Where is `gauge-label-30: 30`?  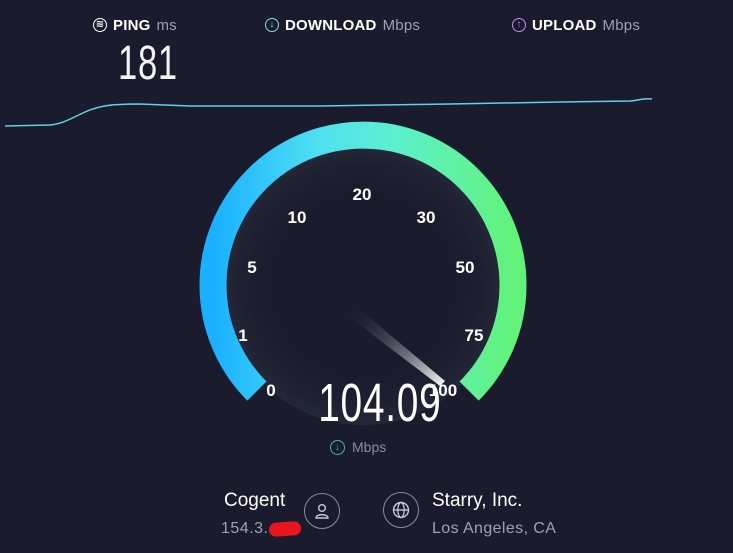
gauge-label-30: 30 is located at coordinates (426, 217).